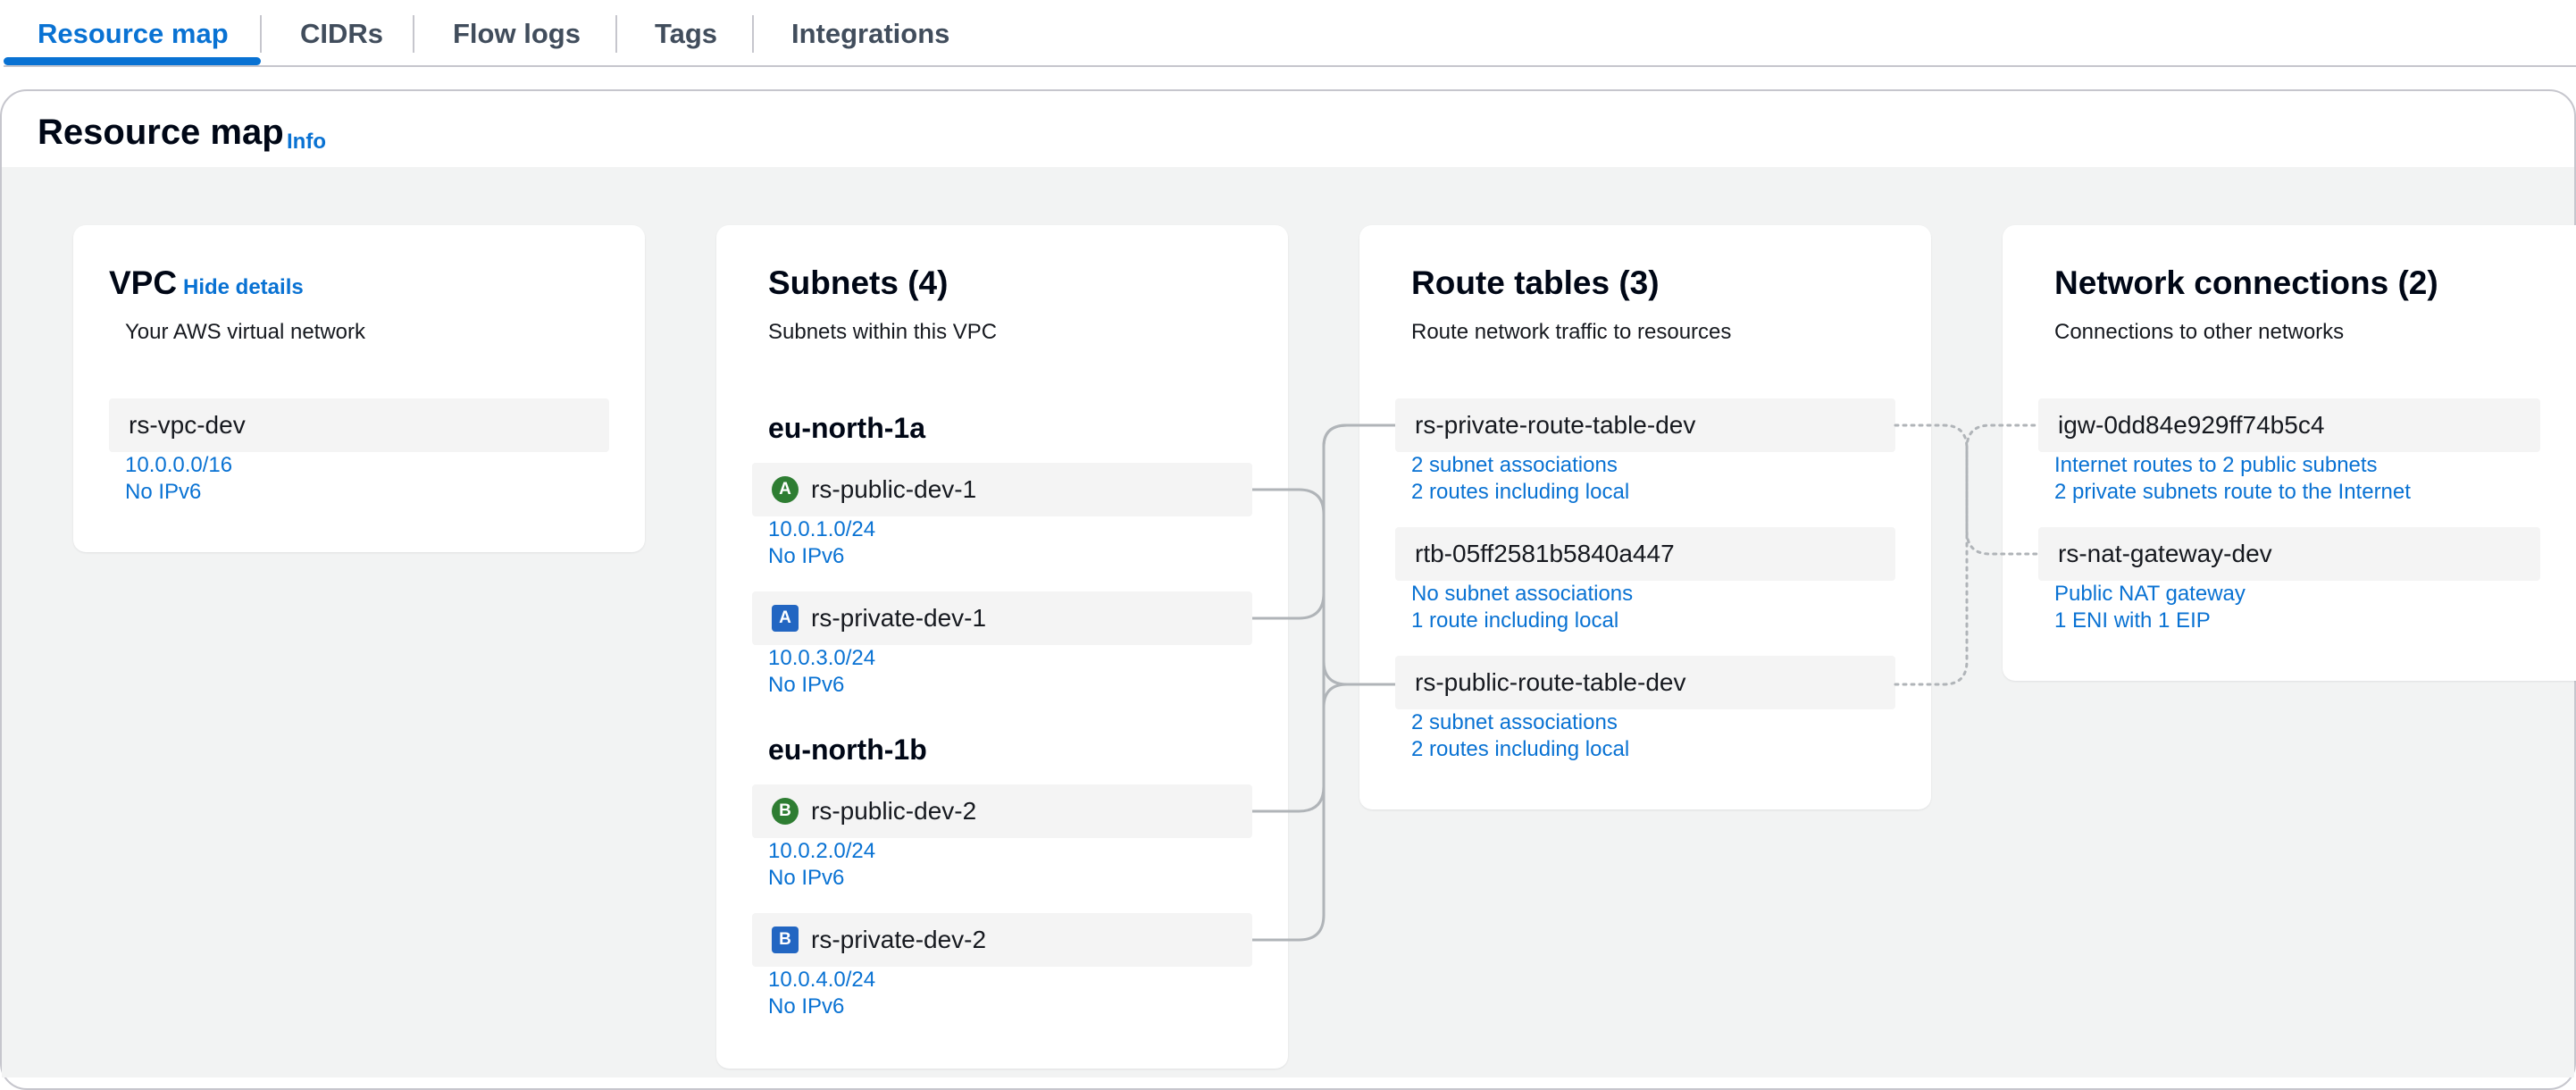 The image size is (2576, 1090). What do you see at coordinates (359, 425) in the screenshot?
I see `vpc-resource: rs-vpc-dev` at bounding box center [359, 425].